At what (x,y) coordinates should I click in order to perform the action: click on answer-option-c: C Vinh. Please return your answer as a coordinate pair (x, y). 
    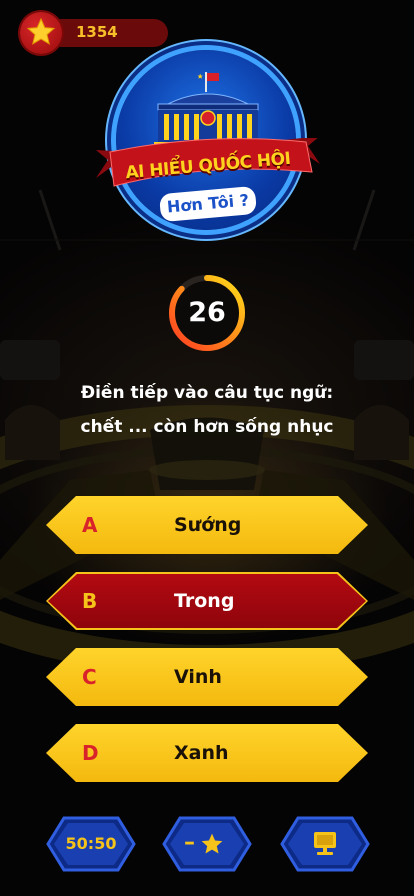
    Looking at the image, I should click on (207, 677).